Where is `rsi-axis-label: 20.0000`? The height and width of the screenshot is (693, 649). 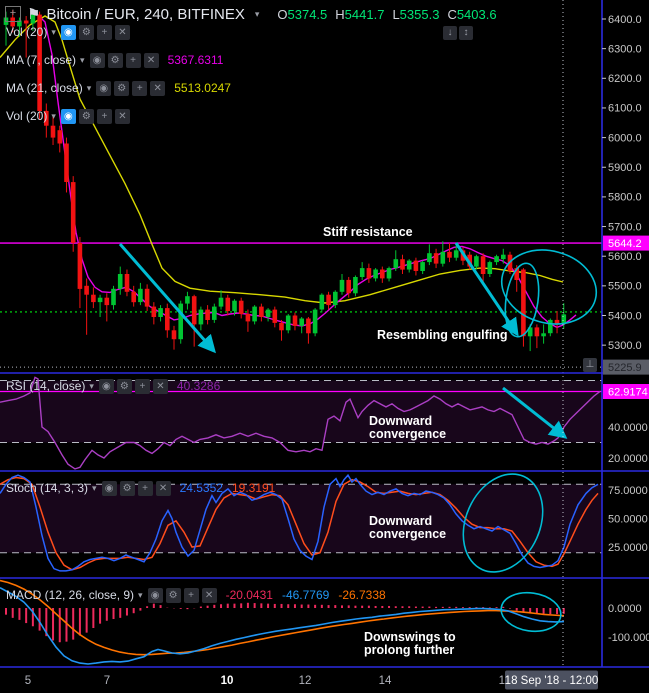 rsi-axis-label: 20.0000 is located at coordinates (628, 459).